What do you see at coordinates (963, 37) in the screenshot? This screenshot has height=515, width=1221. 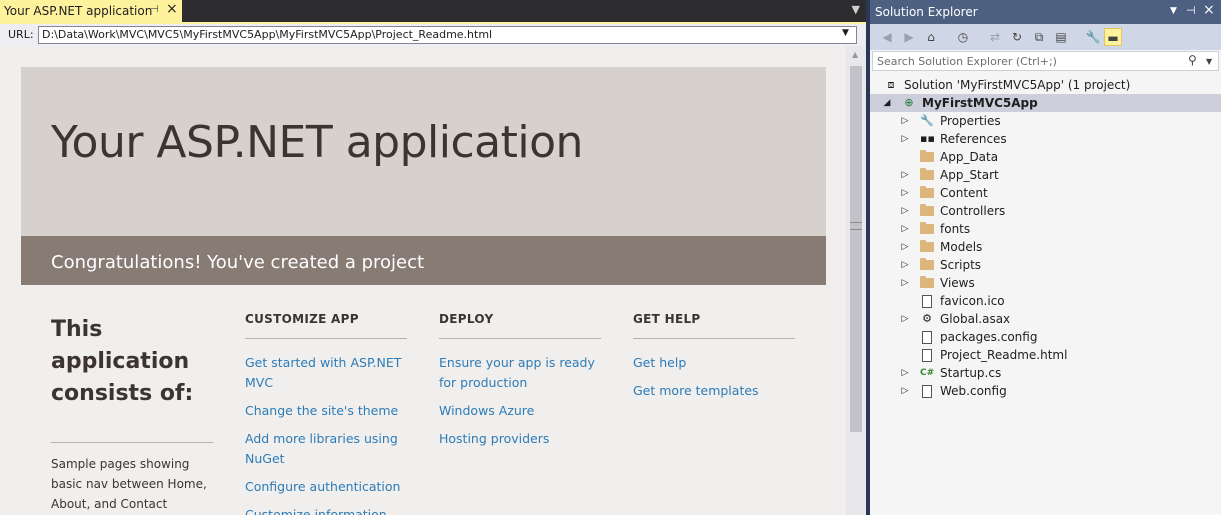 I see `history-icon: ◷` at bounding box center [963, 37].